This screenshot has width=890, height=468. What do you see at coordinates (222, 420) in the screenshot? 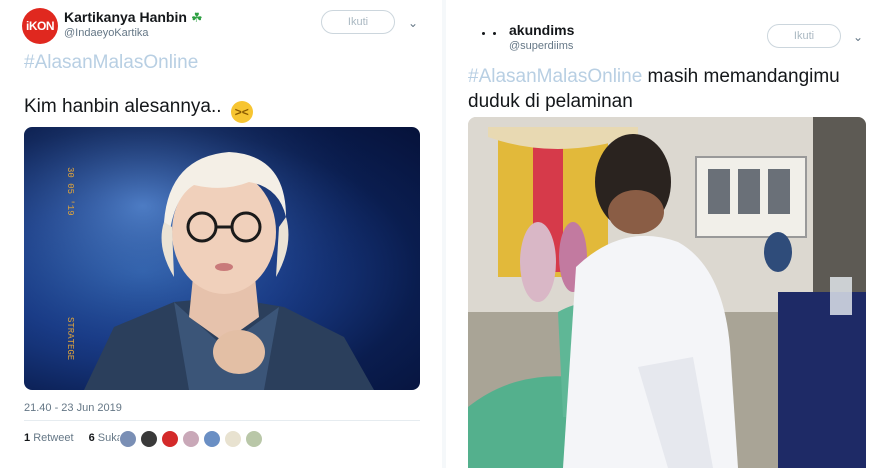
I see `divider` at bounding box center [222, 420].